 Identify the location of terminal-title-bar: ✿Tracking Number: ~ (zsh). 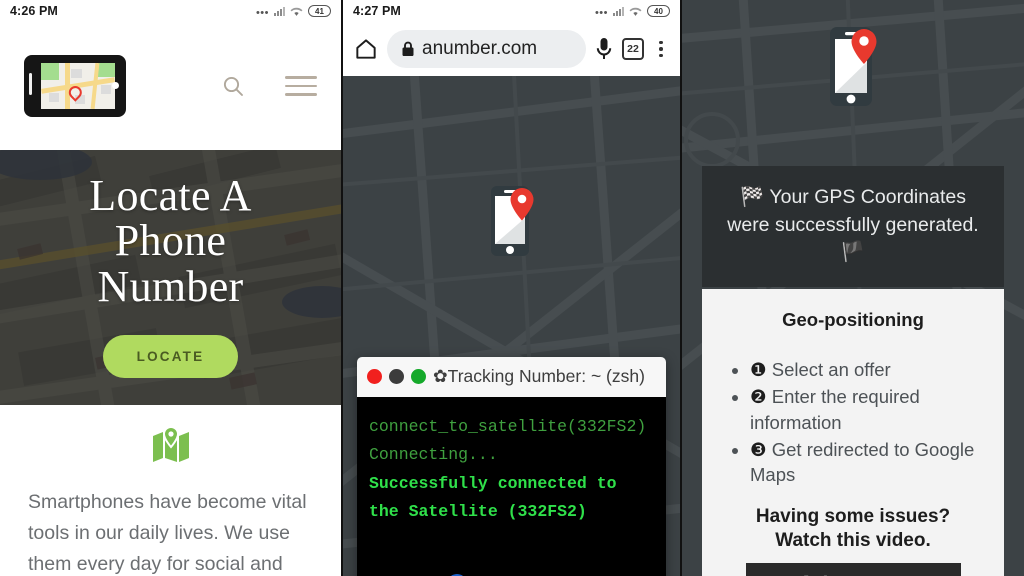
(511, 377).